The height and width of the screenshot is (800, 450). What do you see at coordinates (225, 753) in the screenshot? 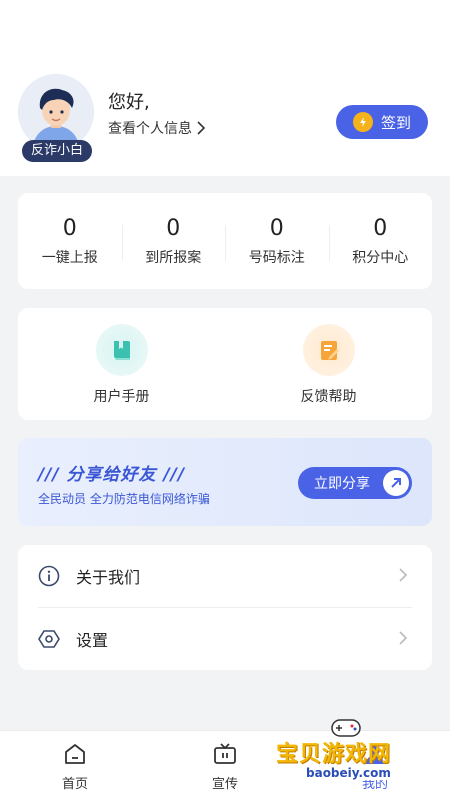
I see `tv-icon` at bounding box center [225, 753].